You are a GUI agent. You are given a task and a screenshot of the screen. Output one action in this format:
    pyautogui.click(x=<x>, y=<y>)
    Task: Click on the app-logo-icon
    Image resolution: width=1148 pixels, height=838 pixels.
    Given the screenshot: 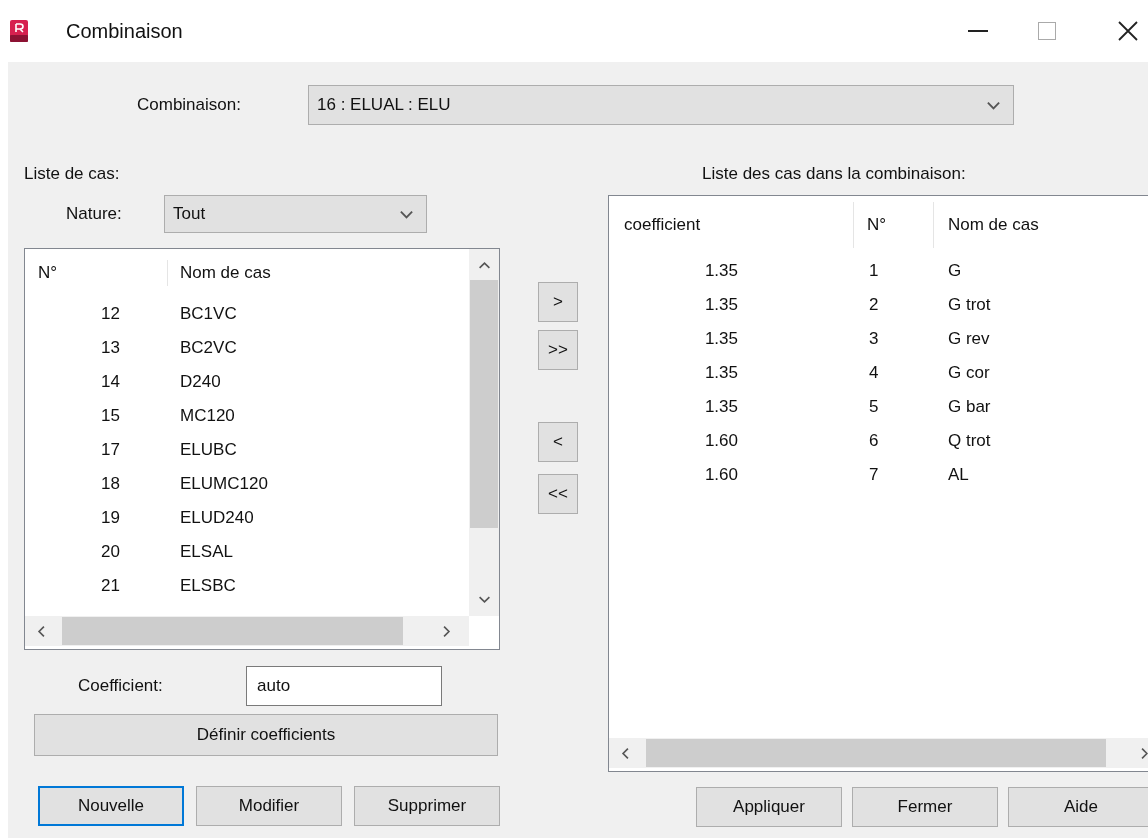 What is the action you would take?
    pyautogui.click(x=19, y=31)
    